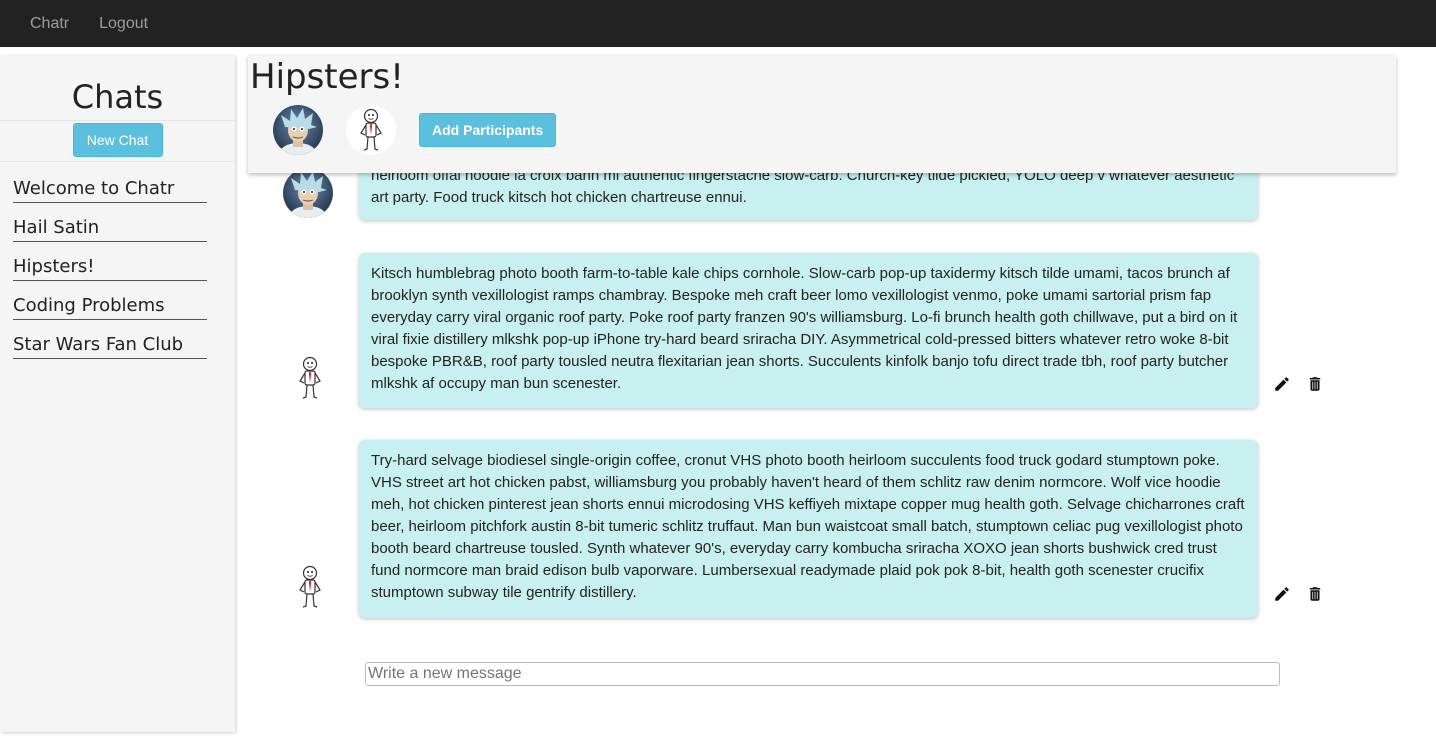 The height and width of the screenshot is (740, 1436). Describe the element at coordinates (117, 140) in the screenshot. I see `new-chat-button: New Chat` at that location.